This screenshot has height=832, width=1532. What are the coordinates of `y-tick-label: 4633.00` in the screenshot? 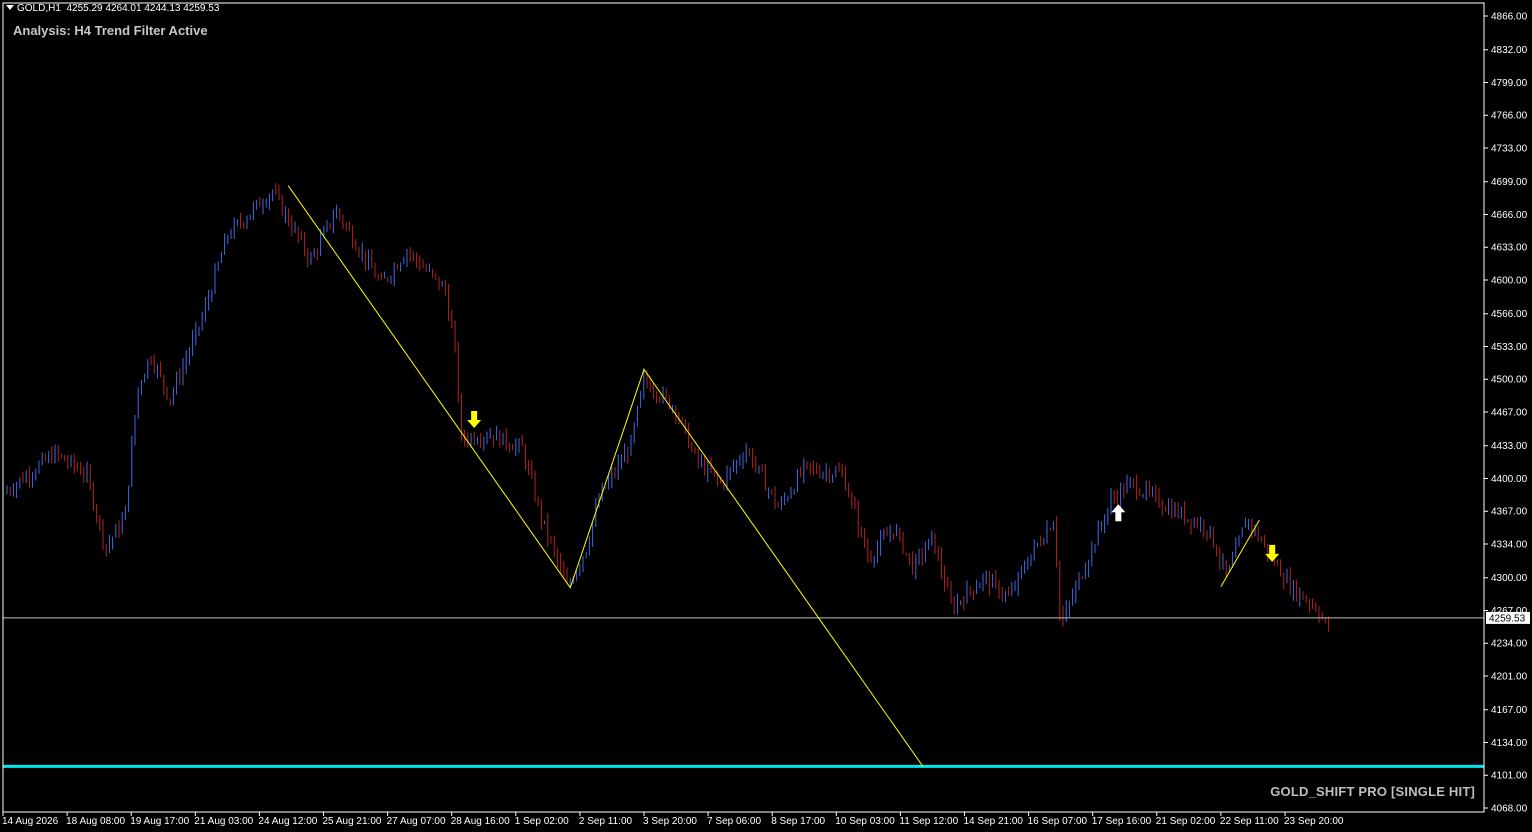 It's located at (1509, 248).